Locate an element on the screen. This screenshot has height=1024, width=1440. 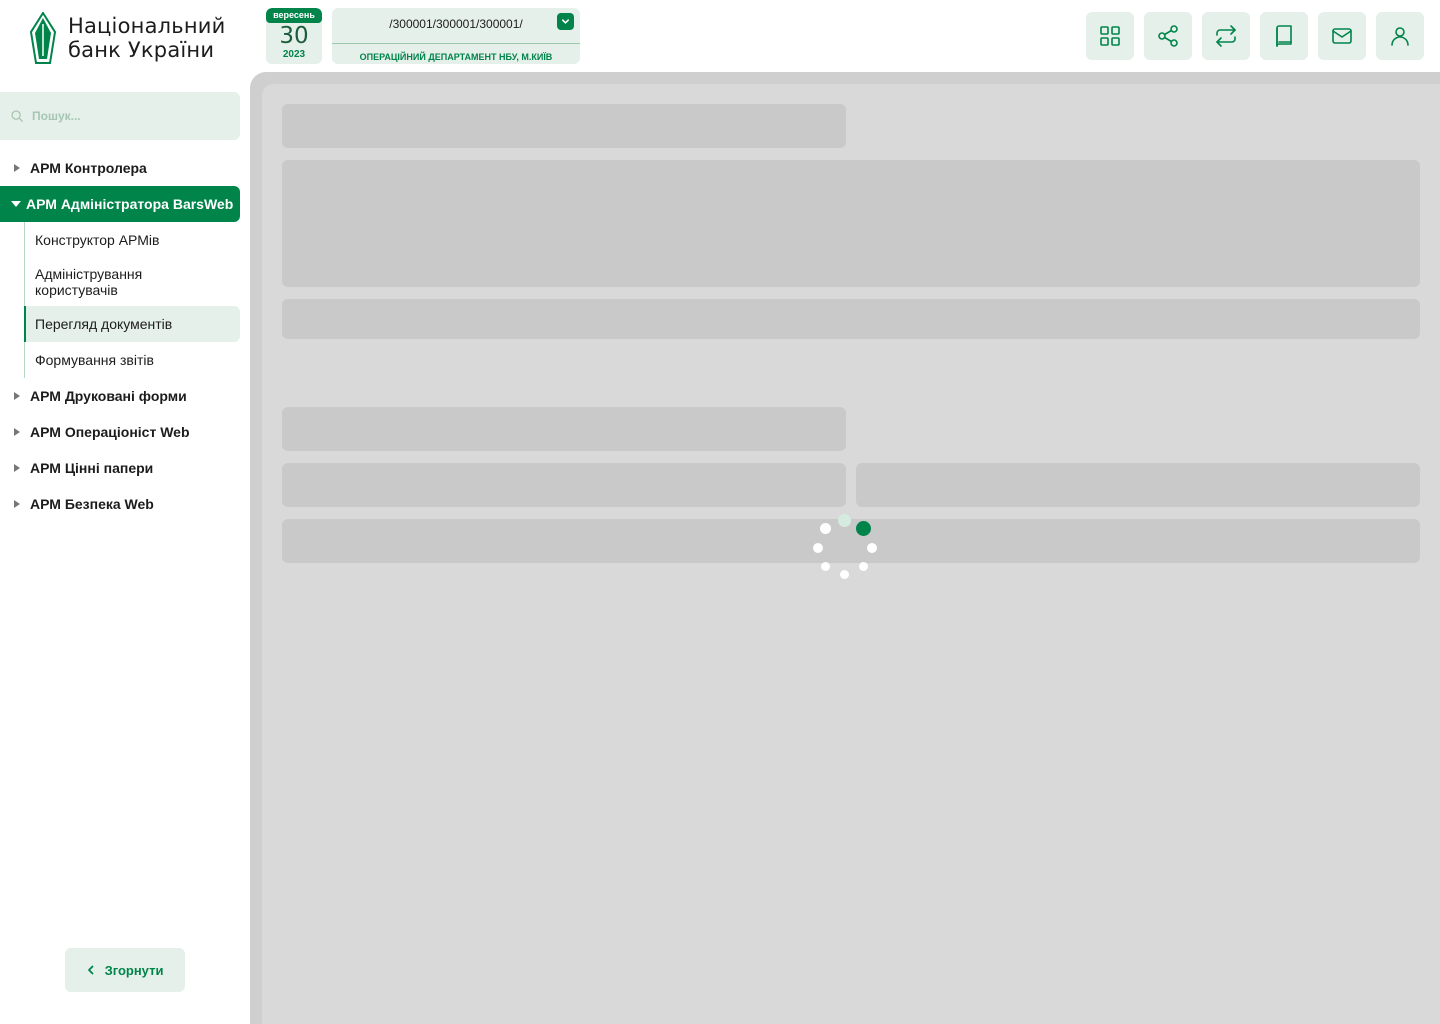
nbu-logo: Національний банк України is located at coordinates (126, 38).